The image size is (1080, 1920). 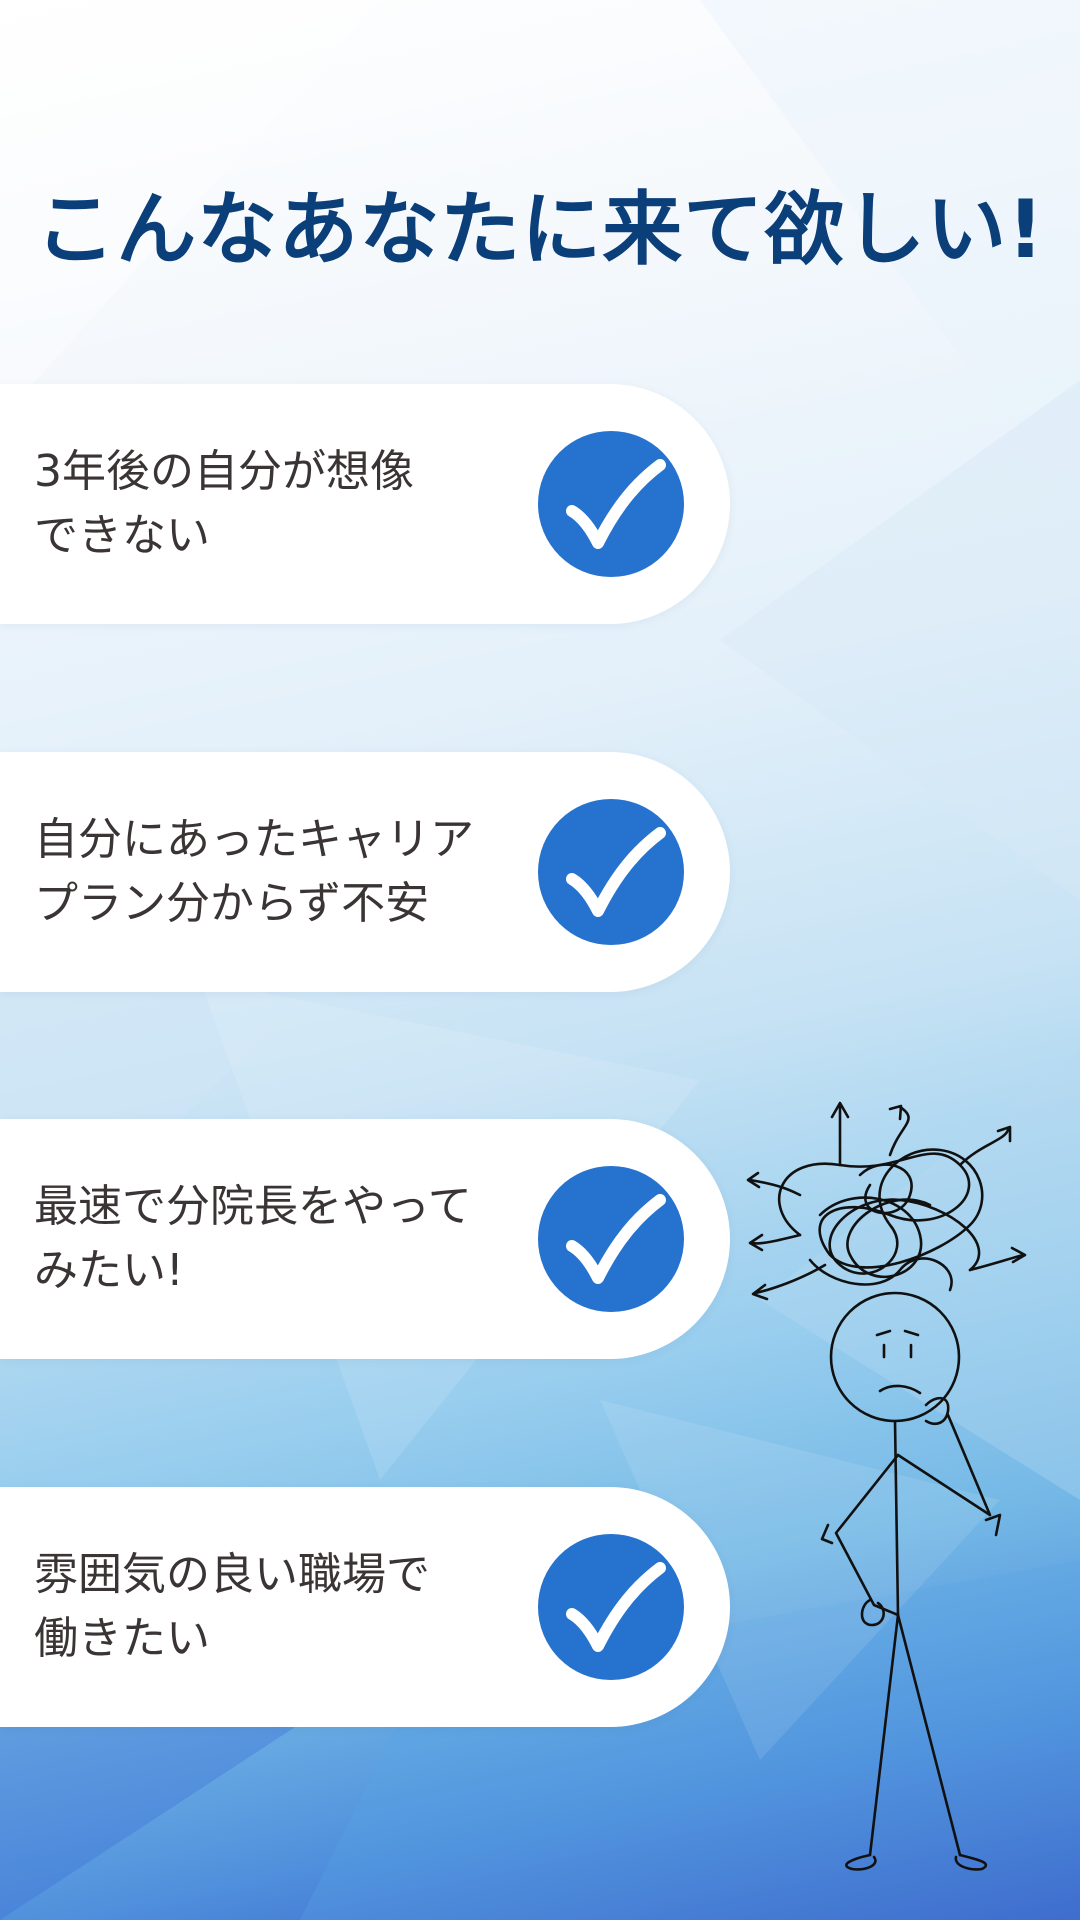 What do you see at coordinates (254, 871) in the screenshot?
I see `feature-card-text: 自分にあったキャリア プラン分からず不安` at bounding box center [254, 871].